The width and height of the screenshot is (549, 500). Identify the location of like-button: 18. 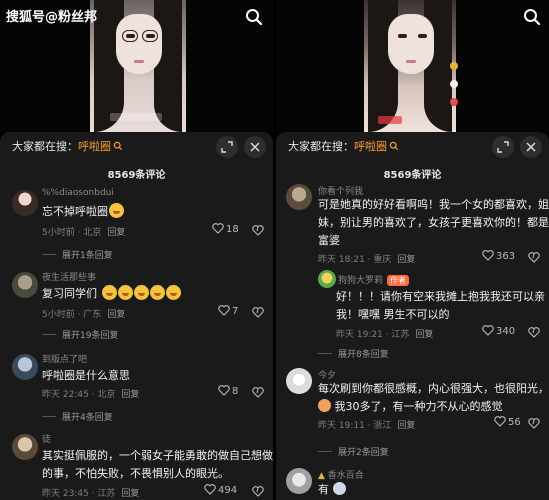
(225, 229).